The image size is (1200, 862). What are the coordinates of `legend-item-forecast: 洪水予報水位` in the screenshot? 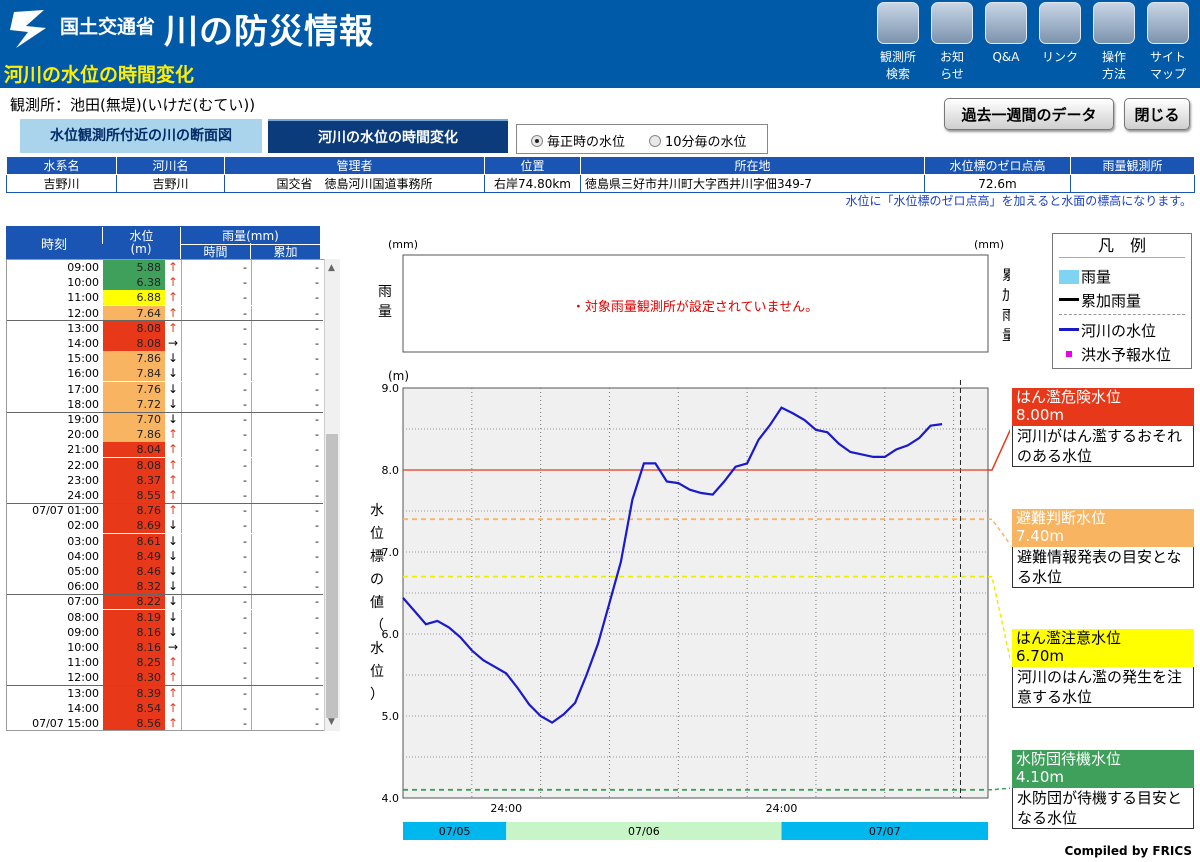 It's located at (1115, 354).